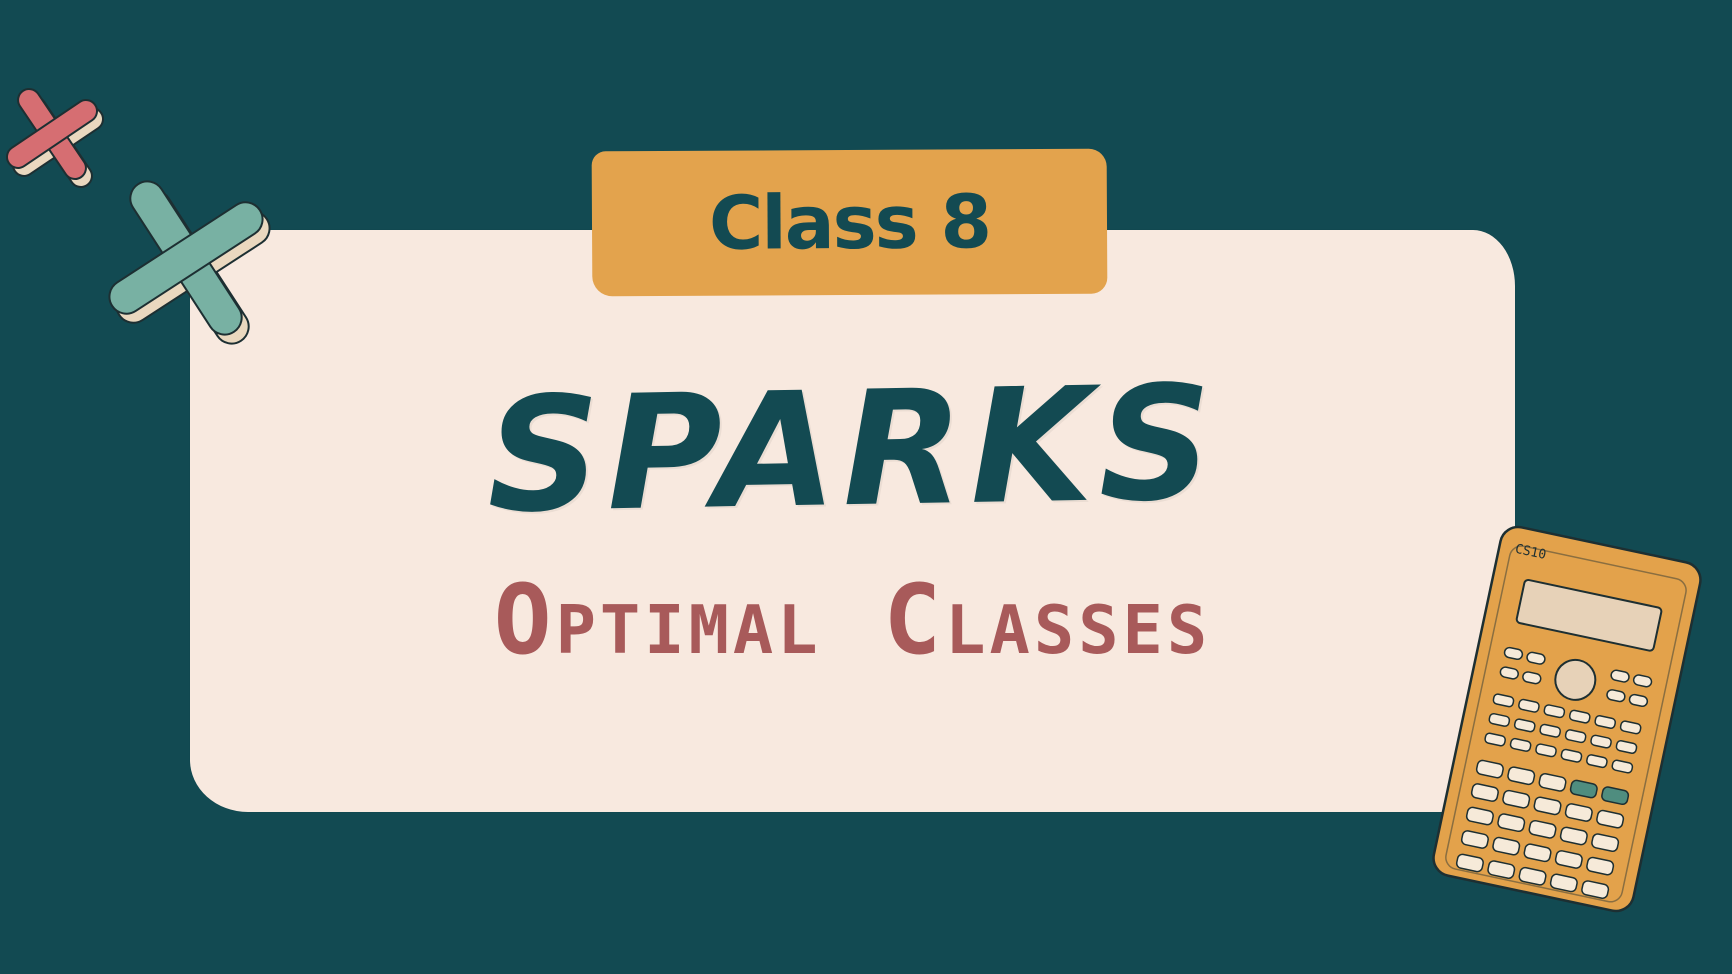 The image size is (1732, 974). I want to click on cross-icon, so click(52, 134).